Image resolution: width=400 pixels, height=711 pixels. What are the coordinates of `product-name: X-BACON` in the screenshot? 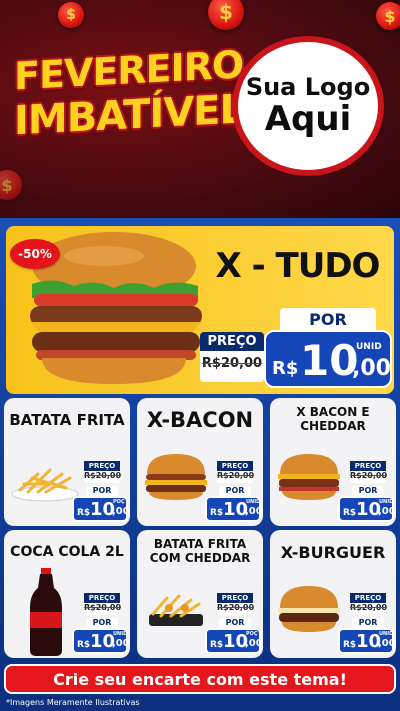 It's located at (200, 420).